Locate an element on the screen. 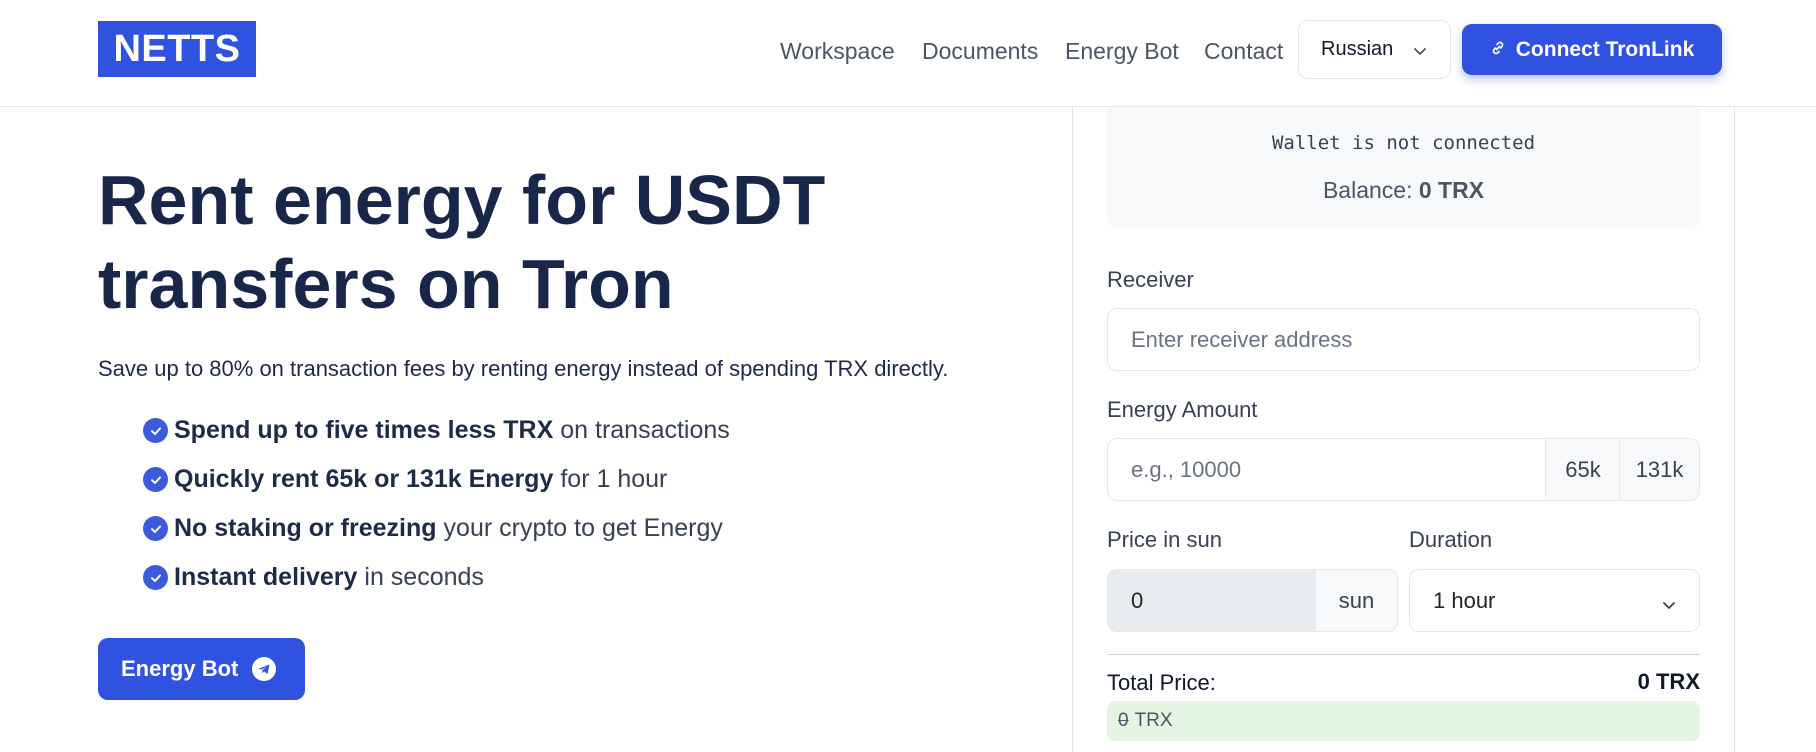 The height and width of the screenshot is (752, 1816). receiver-label: Receiver is located at coordinates (1150, 279).